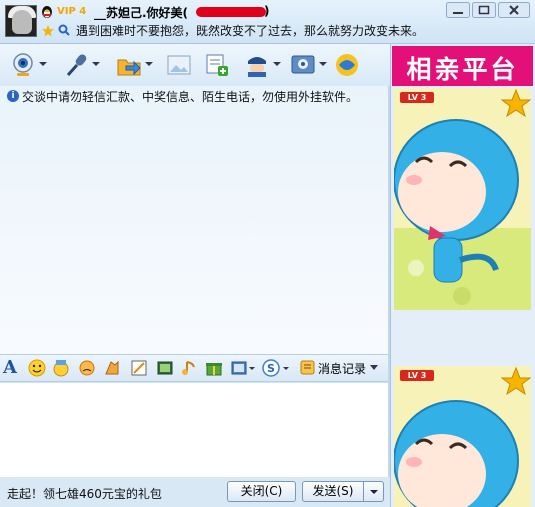  What do you see at coordinates (196, 65) in the screenshot?
I see `toolbar` at bounding box center [196, 65].